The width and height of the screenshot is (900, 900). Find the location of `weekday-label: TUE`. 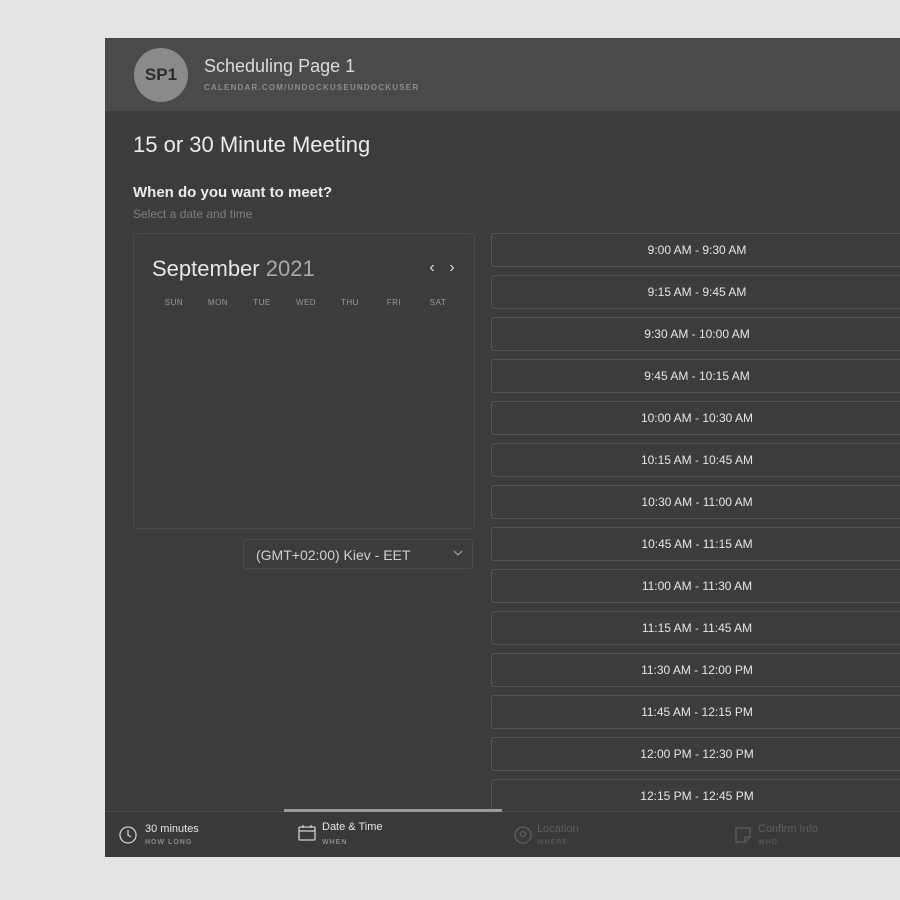

weekday-label: TUE is located at coordinates (262, 302).